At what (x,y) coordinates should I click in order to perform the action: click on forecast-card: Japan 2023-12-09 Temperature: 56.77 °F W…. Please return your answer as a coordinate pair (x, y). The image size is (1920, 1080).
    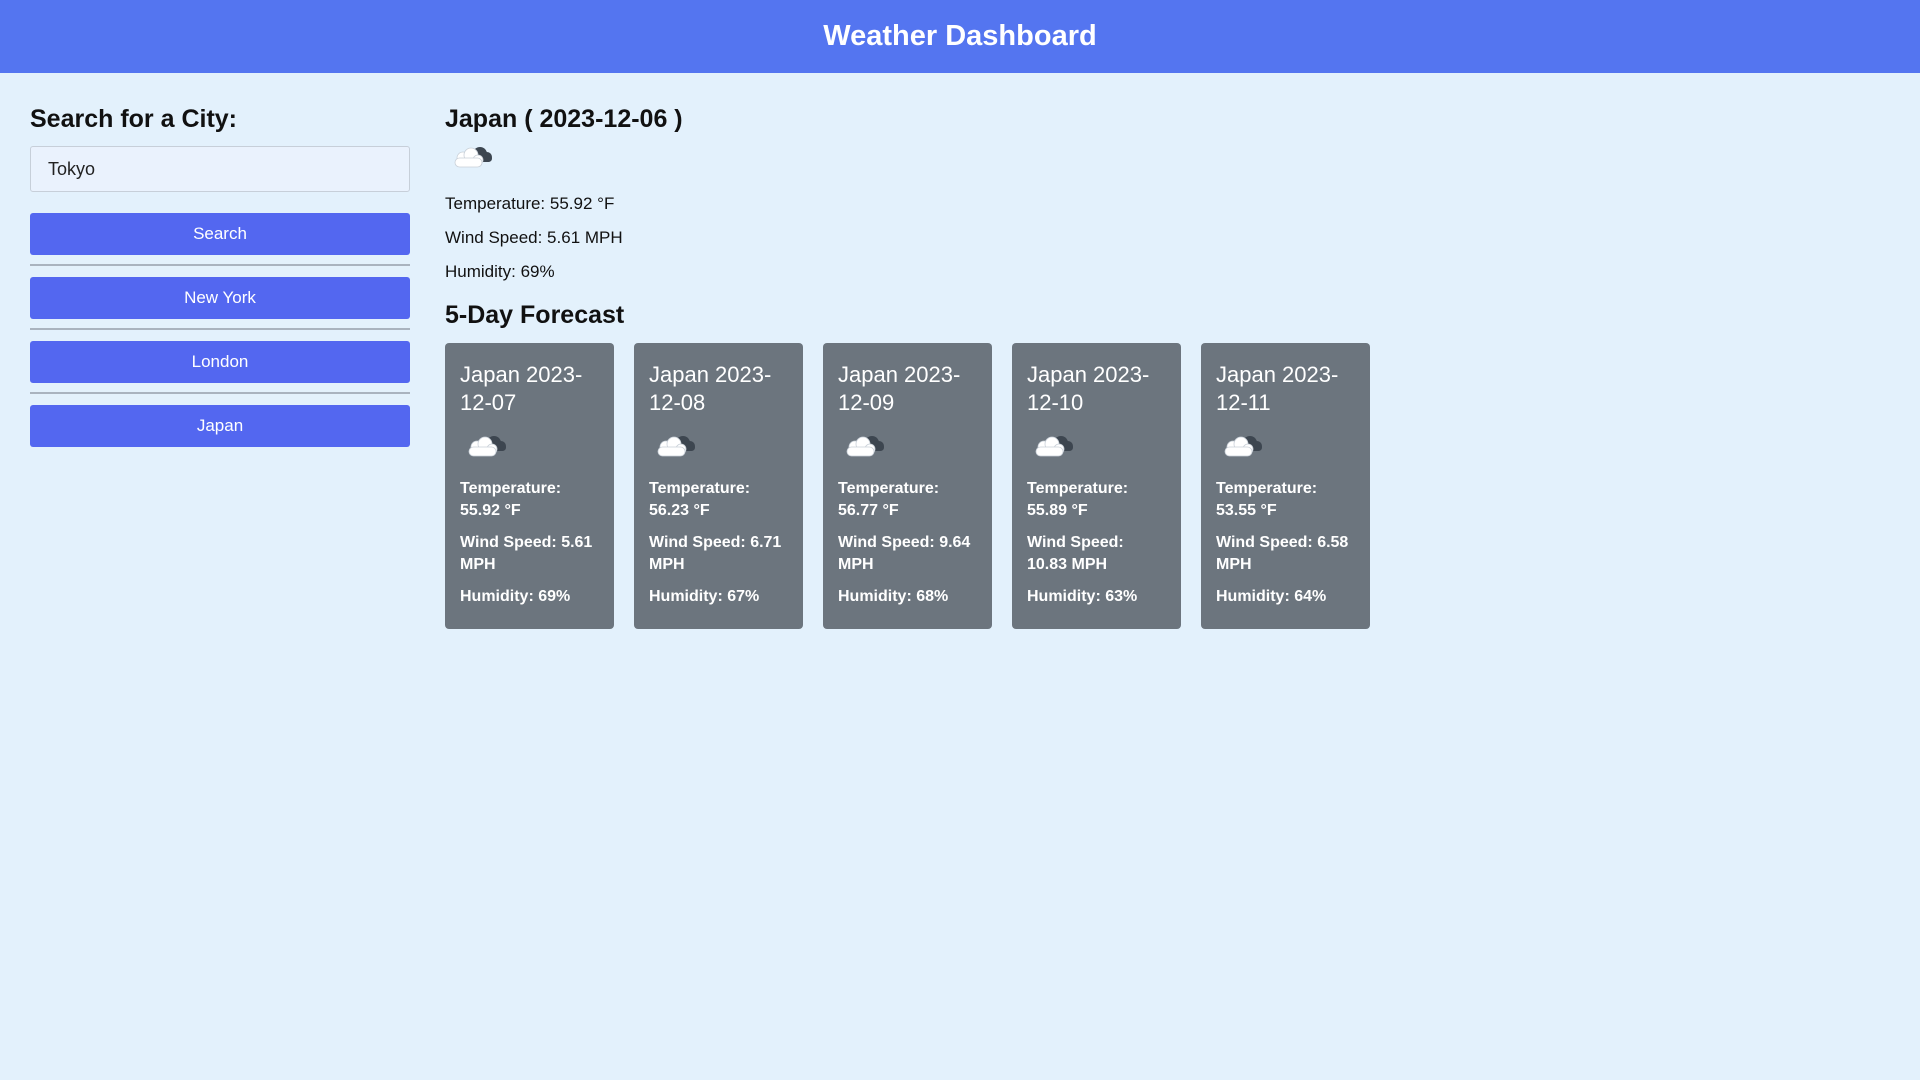
    Looking at the image, I should click on (907, 486).